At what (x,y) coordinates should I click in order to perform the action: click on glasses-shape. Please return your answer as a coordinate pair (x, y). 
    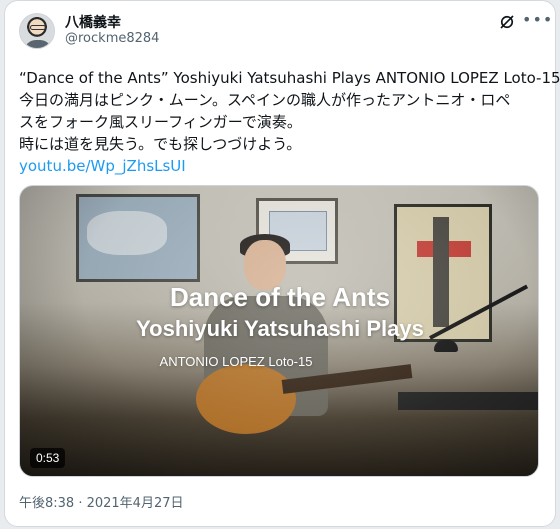
    Looking at the image, I should click on (38, 27).